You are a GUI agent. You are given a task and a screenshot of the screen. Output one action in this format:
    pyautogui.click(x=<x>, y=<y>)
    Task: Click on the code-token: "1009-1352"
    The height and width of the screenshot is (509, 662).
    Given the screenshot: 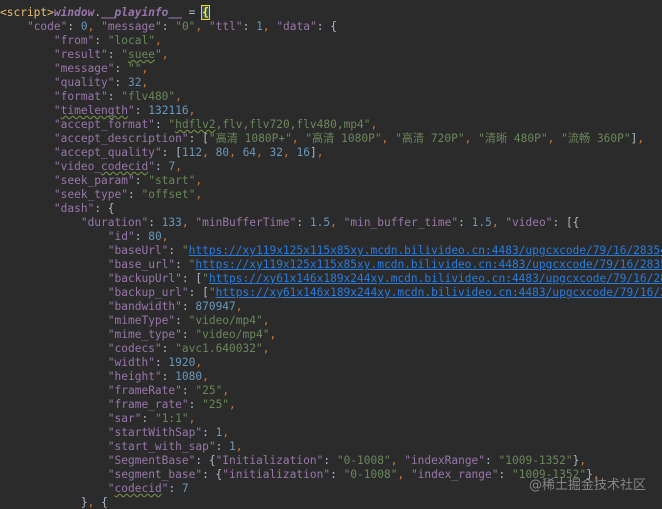 What is the action you would take?
    pyautogui.click(x=535, y=460)
    